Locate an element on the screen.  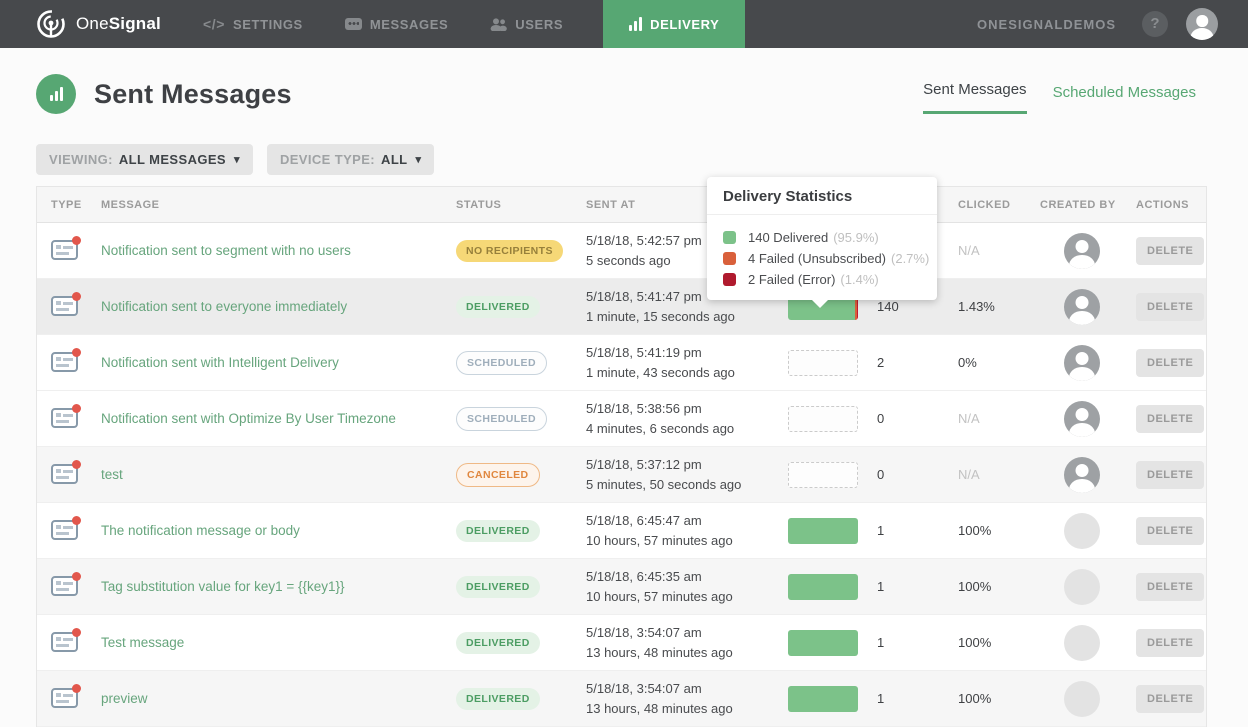
delivered-count: 0 is located at coordinates (881, 418).